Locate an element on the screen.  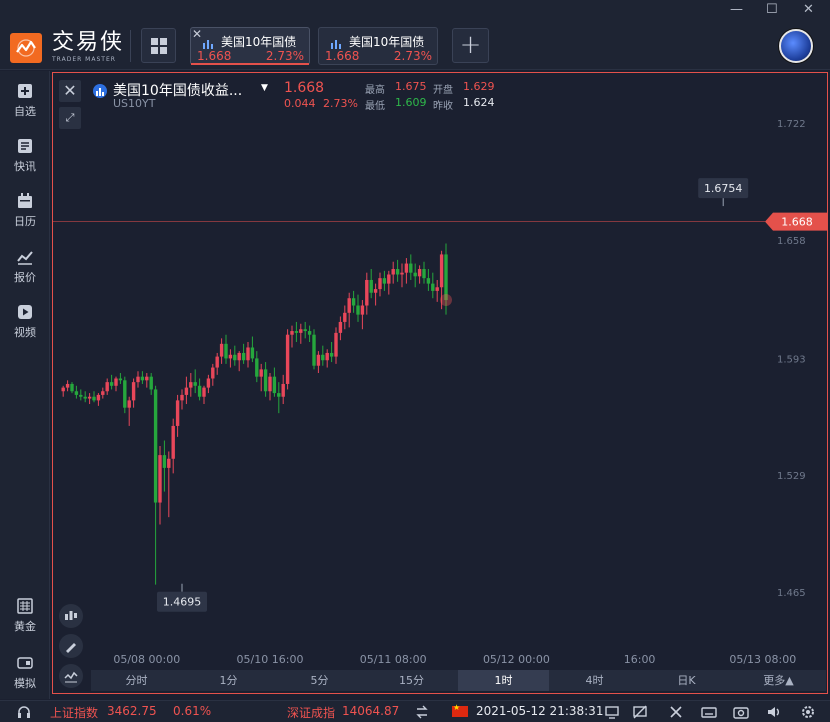
candles-icon is located at coordinates (71, 615).